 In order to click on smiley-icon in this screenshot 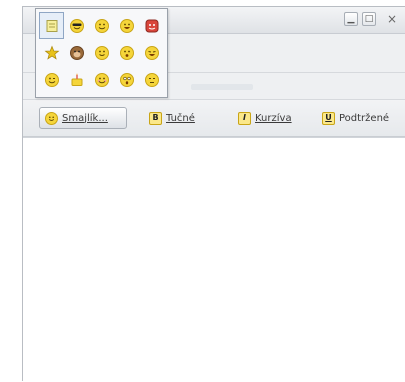, I will do `click(51, 118)`.